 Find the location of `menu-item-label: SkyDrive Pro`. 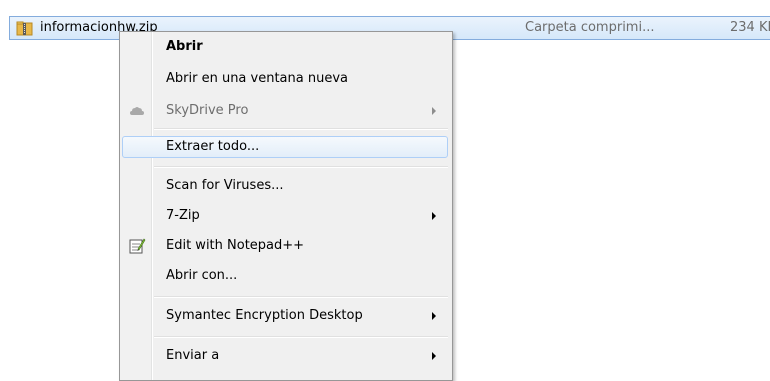

menu-item-label: SkyDrive Pro is located at coordinates (207, 110).